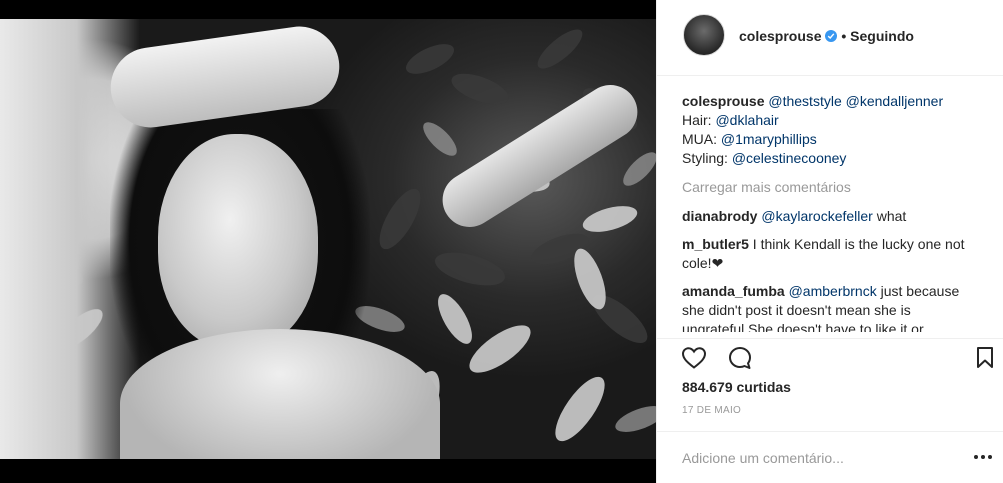 Image resolution: width=1003 pixels, height=483 pixels. Describe the element at coordinates (238, 241) in the screenshot. I see `face-shape` at that location.